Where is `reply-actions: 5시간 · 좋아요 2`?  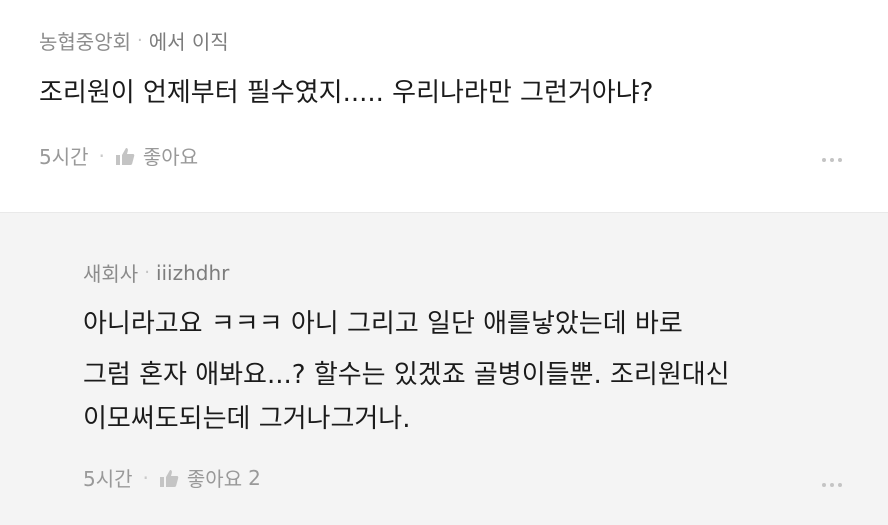
reply-actions: 5시간 · 좋아요 2 is located at coordinates (172, 477).